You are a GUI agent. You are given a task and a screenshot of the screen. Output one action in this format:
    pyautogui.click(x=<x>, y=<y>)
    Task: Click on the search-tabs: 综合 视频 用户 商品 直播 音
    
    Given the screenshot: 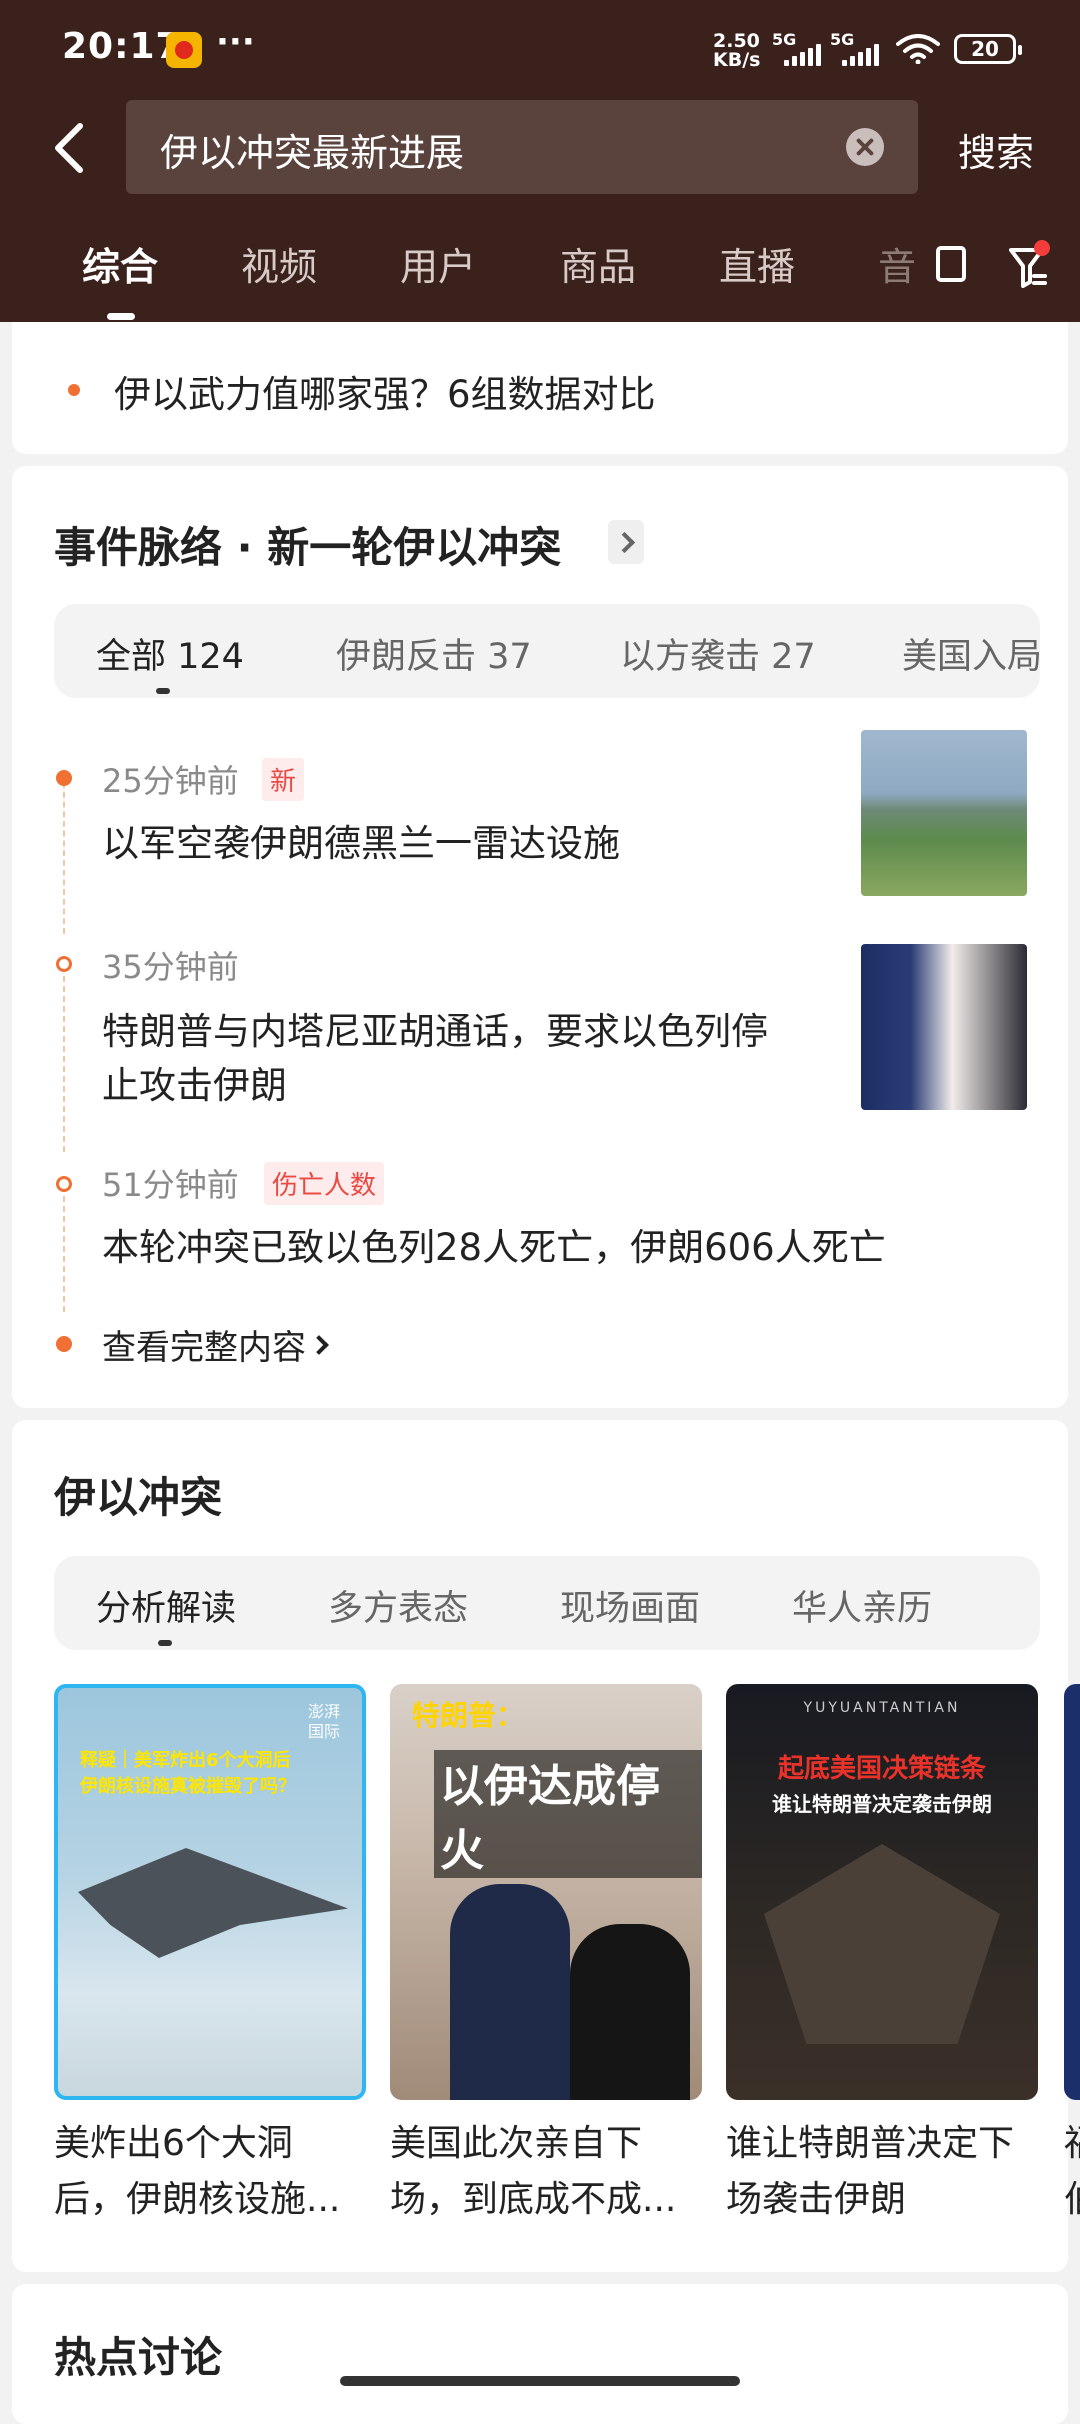 What is the action you would take?
    pyautogui.click(x=540, y=275)
    